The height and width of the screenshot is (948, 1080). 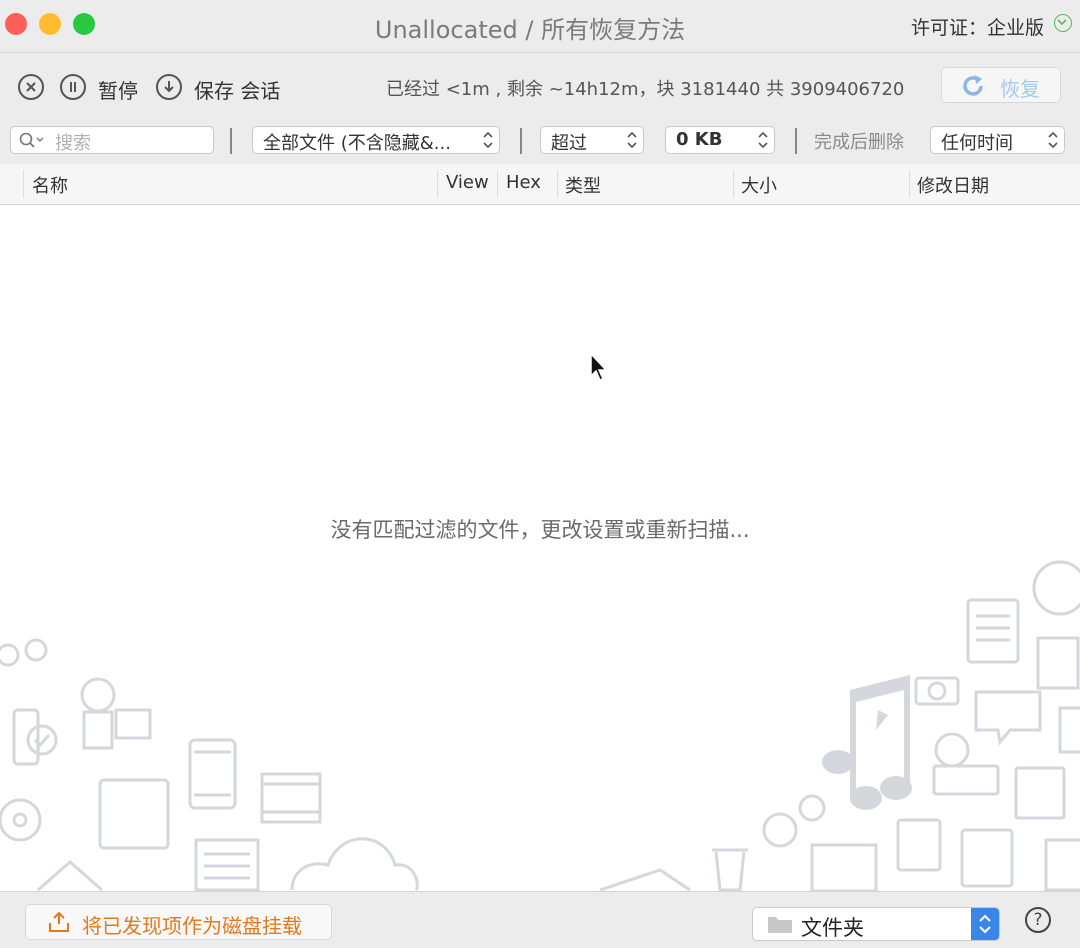 What do you see at coordinates (59, 921) in the screenshot?
I see `disk-upload-icon` at bounding box center [59, 921].